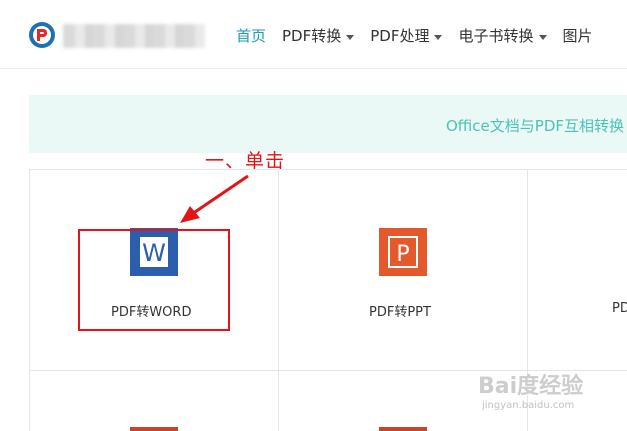  What do you see at coordinates (531, 386) in the screenshot?
I see `watermark-brand: Bai度经验` at bounding box center [531, 386].